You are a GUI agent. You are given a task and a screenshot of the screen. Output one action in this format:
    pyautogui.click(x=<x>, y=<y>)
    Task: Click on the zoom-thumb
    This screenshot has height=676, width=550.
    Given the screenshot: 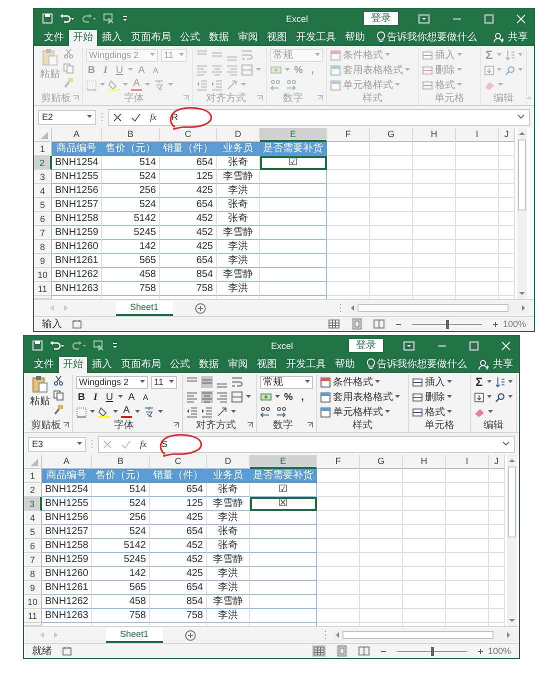 What is the action you would take?
    pyautogui.click(x=432, y=651)
    